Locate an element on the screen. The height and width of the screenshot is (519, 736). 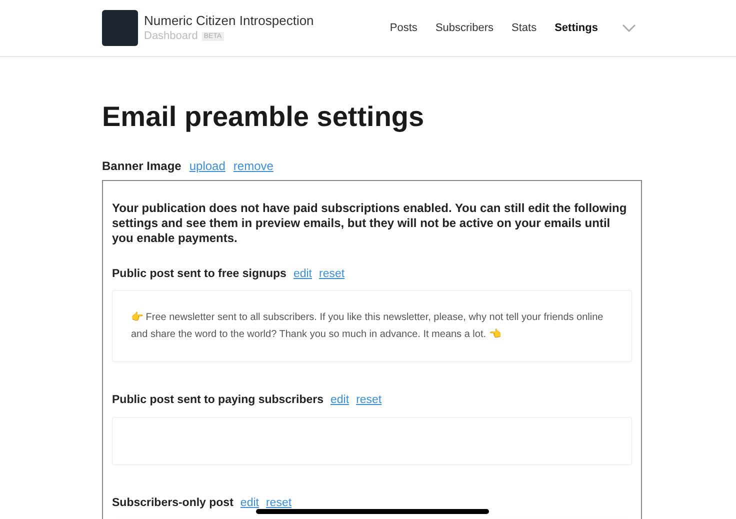
section-label: Public post sent to free signups is located at coordinates (199, 274).